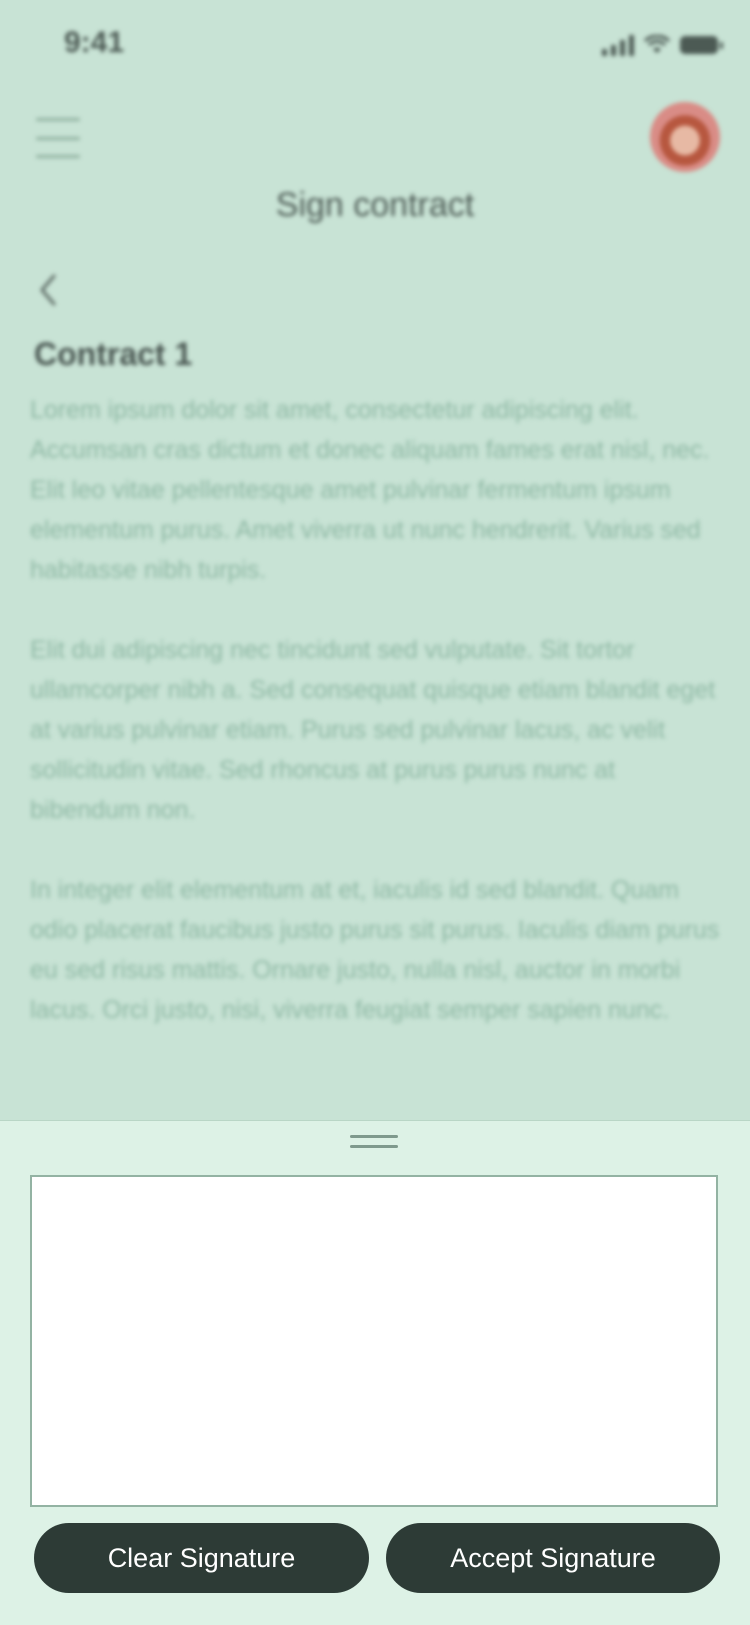 Image resolution: width=750 pixels, height=1625 pixels. Describe the element at coordinates (657, 44) in the screenshot. I see `wifi-icon` at that location.